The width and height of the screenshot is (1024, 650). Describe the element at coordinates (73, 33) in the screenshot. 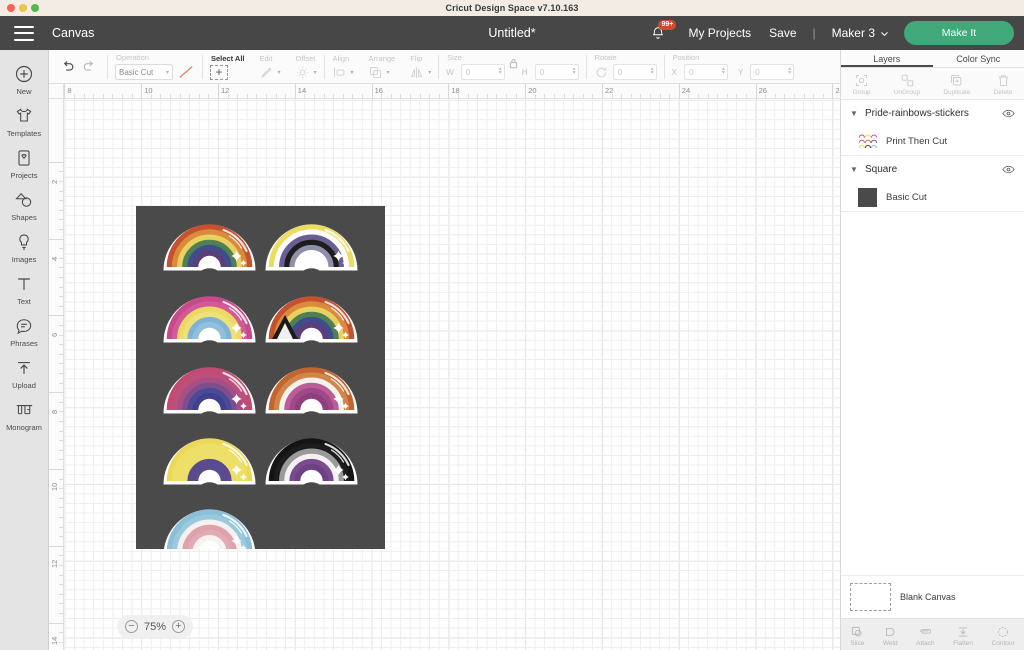

I see `canvas-label: Canvas` at that location.